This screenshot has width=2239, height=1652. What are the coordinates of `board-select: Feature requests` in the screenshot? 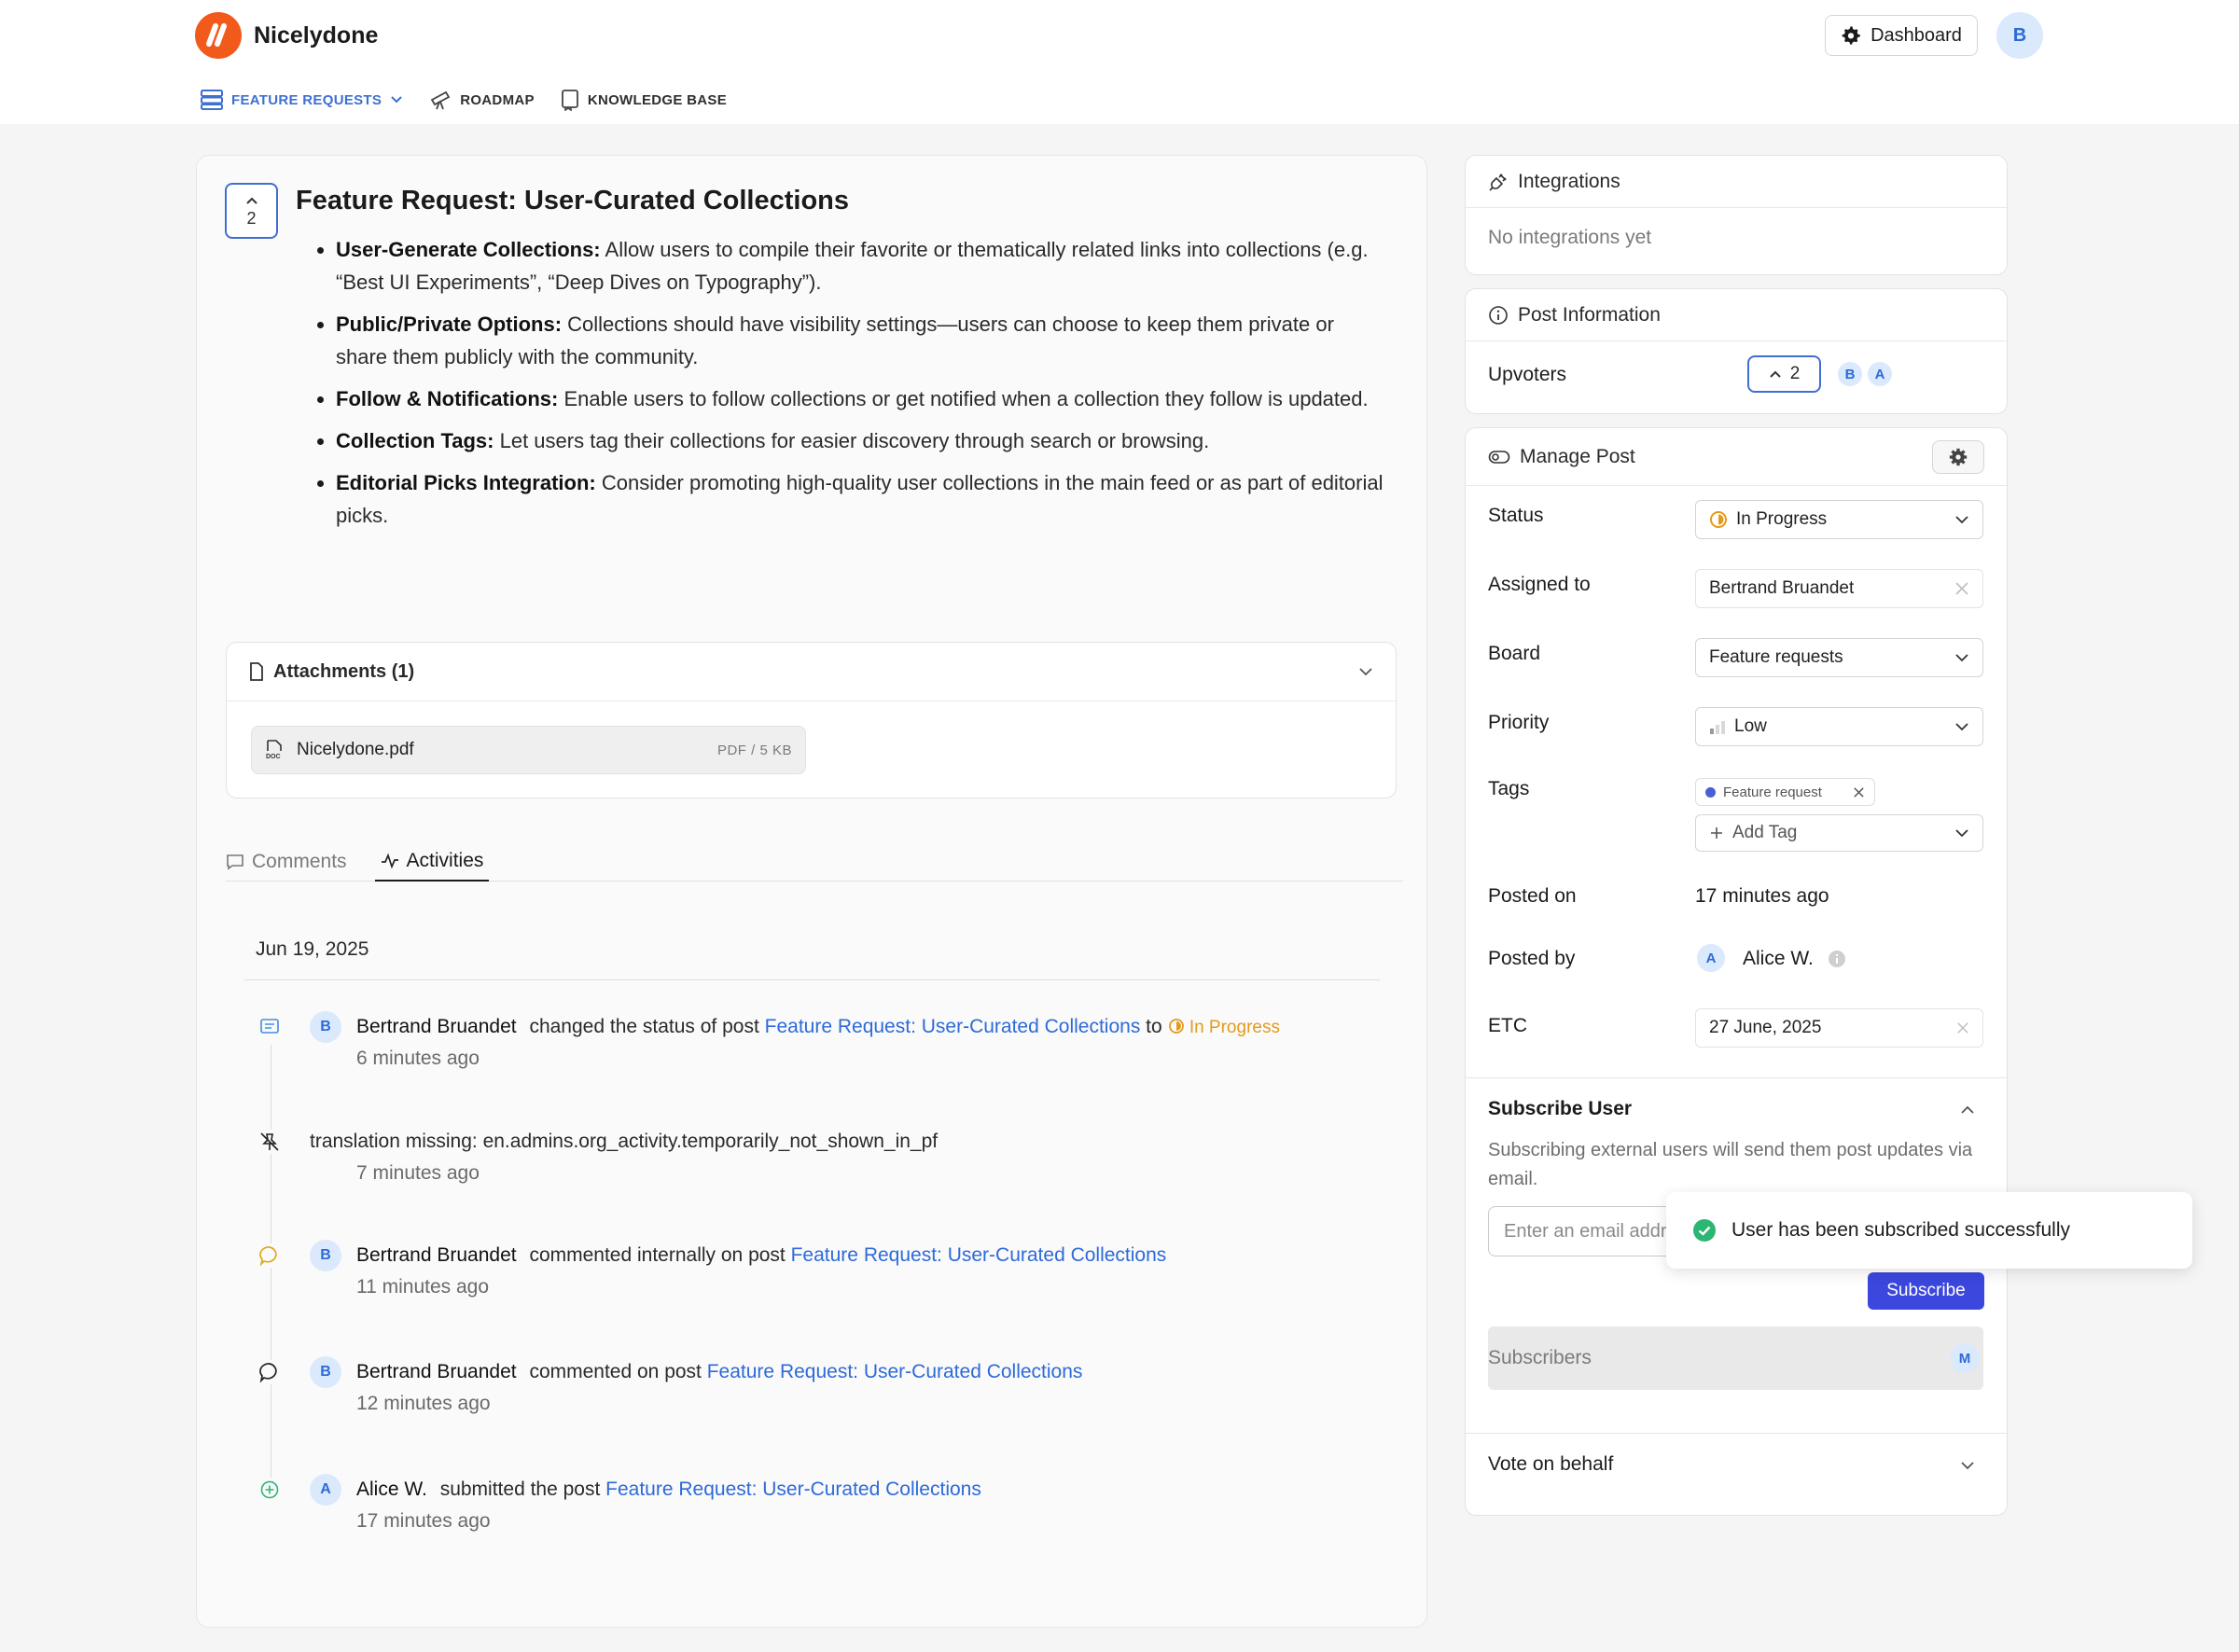 It's located at (1839, 657).